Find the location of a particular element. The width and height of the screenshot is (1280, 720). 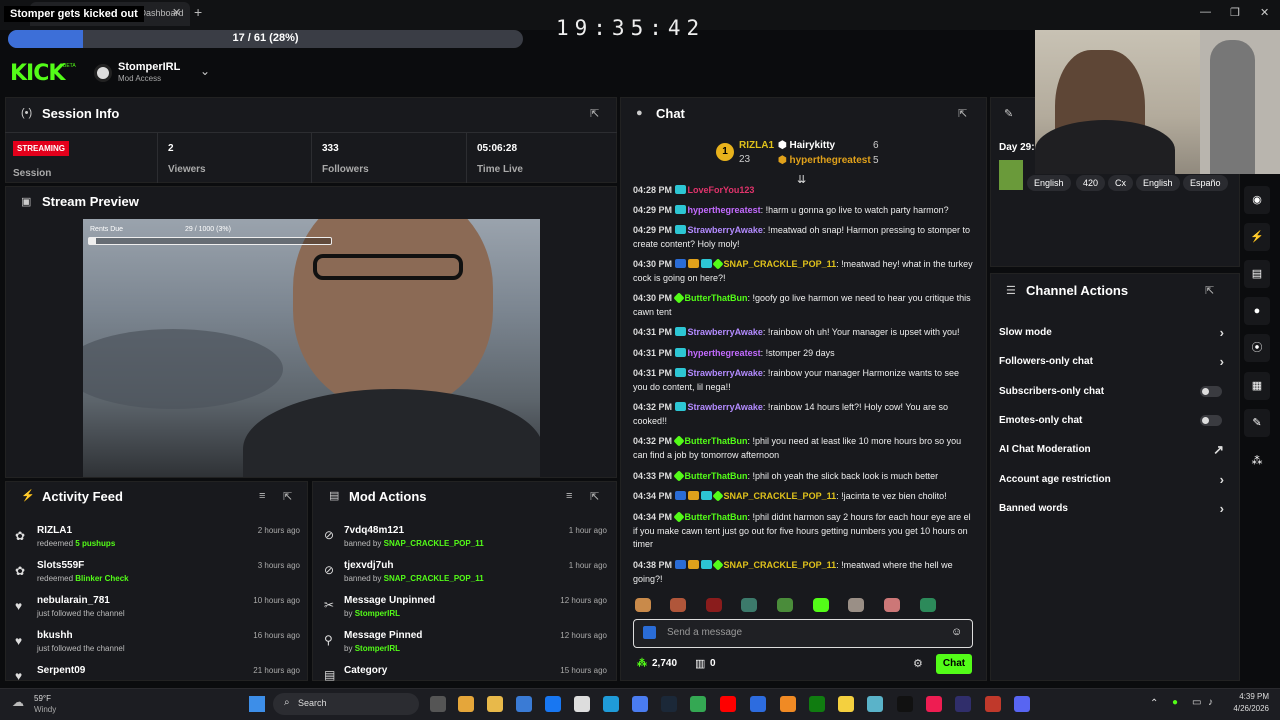

share-icon: ⁂ is located at coordinates (1257, 461).